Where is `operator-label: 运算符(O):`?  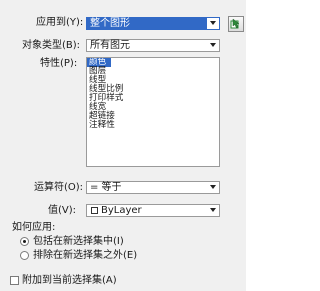
operator-label: 运算符(O): is located at coordinates (59, 187).